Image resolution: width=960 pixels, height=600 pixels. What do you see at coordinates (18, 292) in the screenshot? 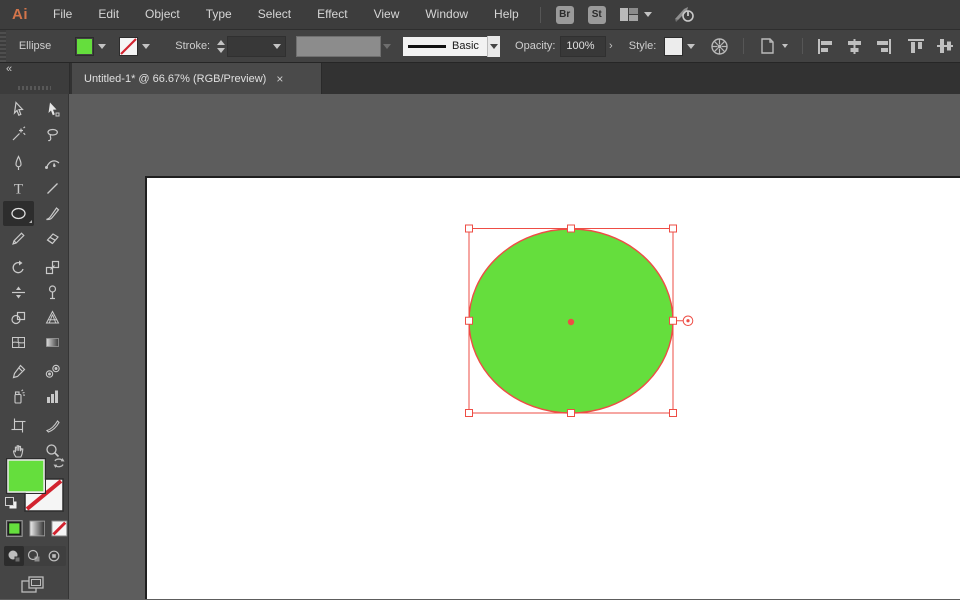
I see `width-tool` at bounding box center [18, 292].